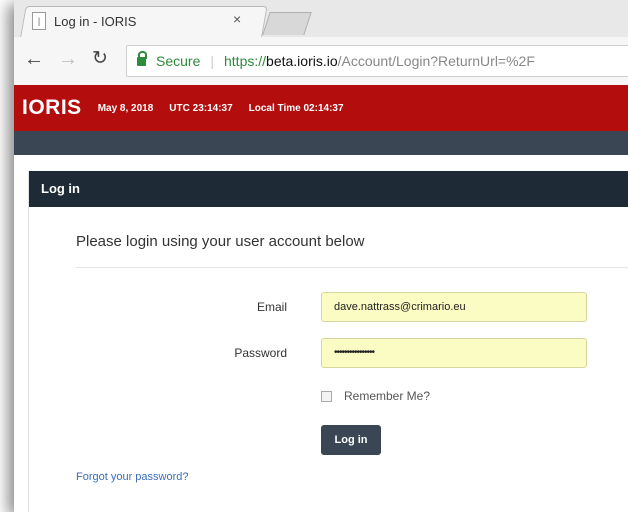 This screenshot has width=628, height=512. What do you see at coordinates (34, 59) in the screenshot?
I see `back-arrow-icon: ←` at bounding box center [34, 59].